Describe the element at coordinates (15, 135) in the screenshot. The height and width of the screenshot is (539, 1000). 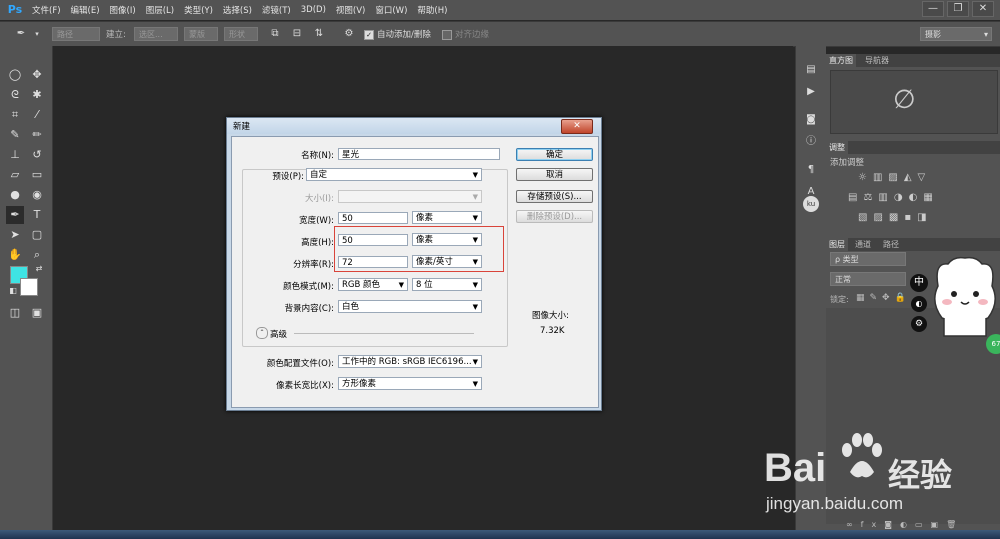
I see `healing-brush-tool-icon: ✎` at that location.